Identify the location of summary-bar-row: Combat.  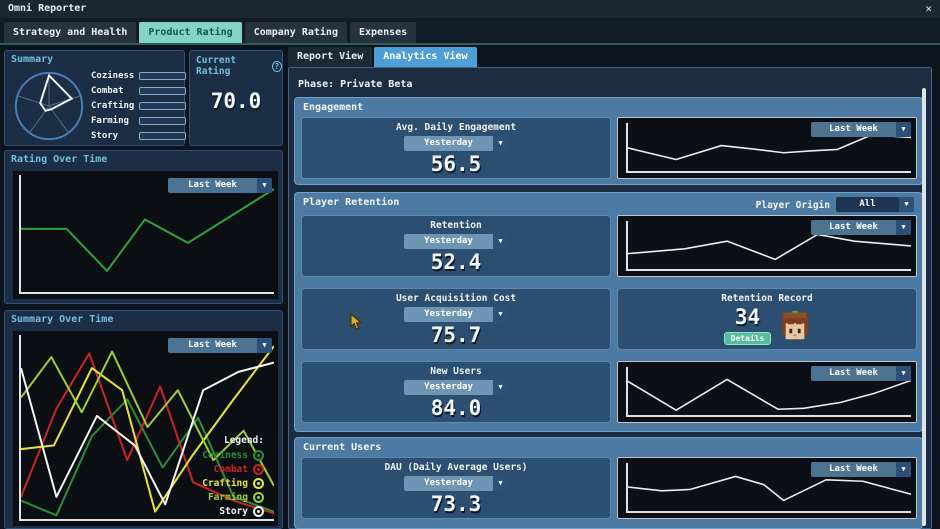
(138, 90).